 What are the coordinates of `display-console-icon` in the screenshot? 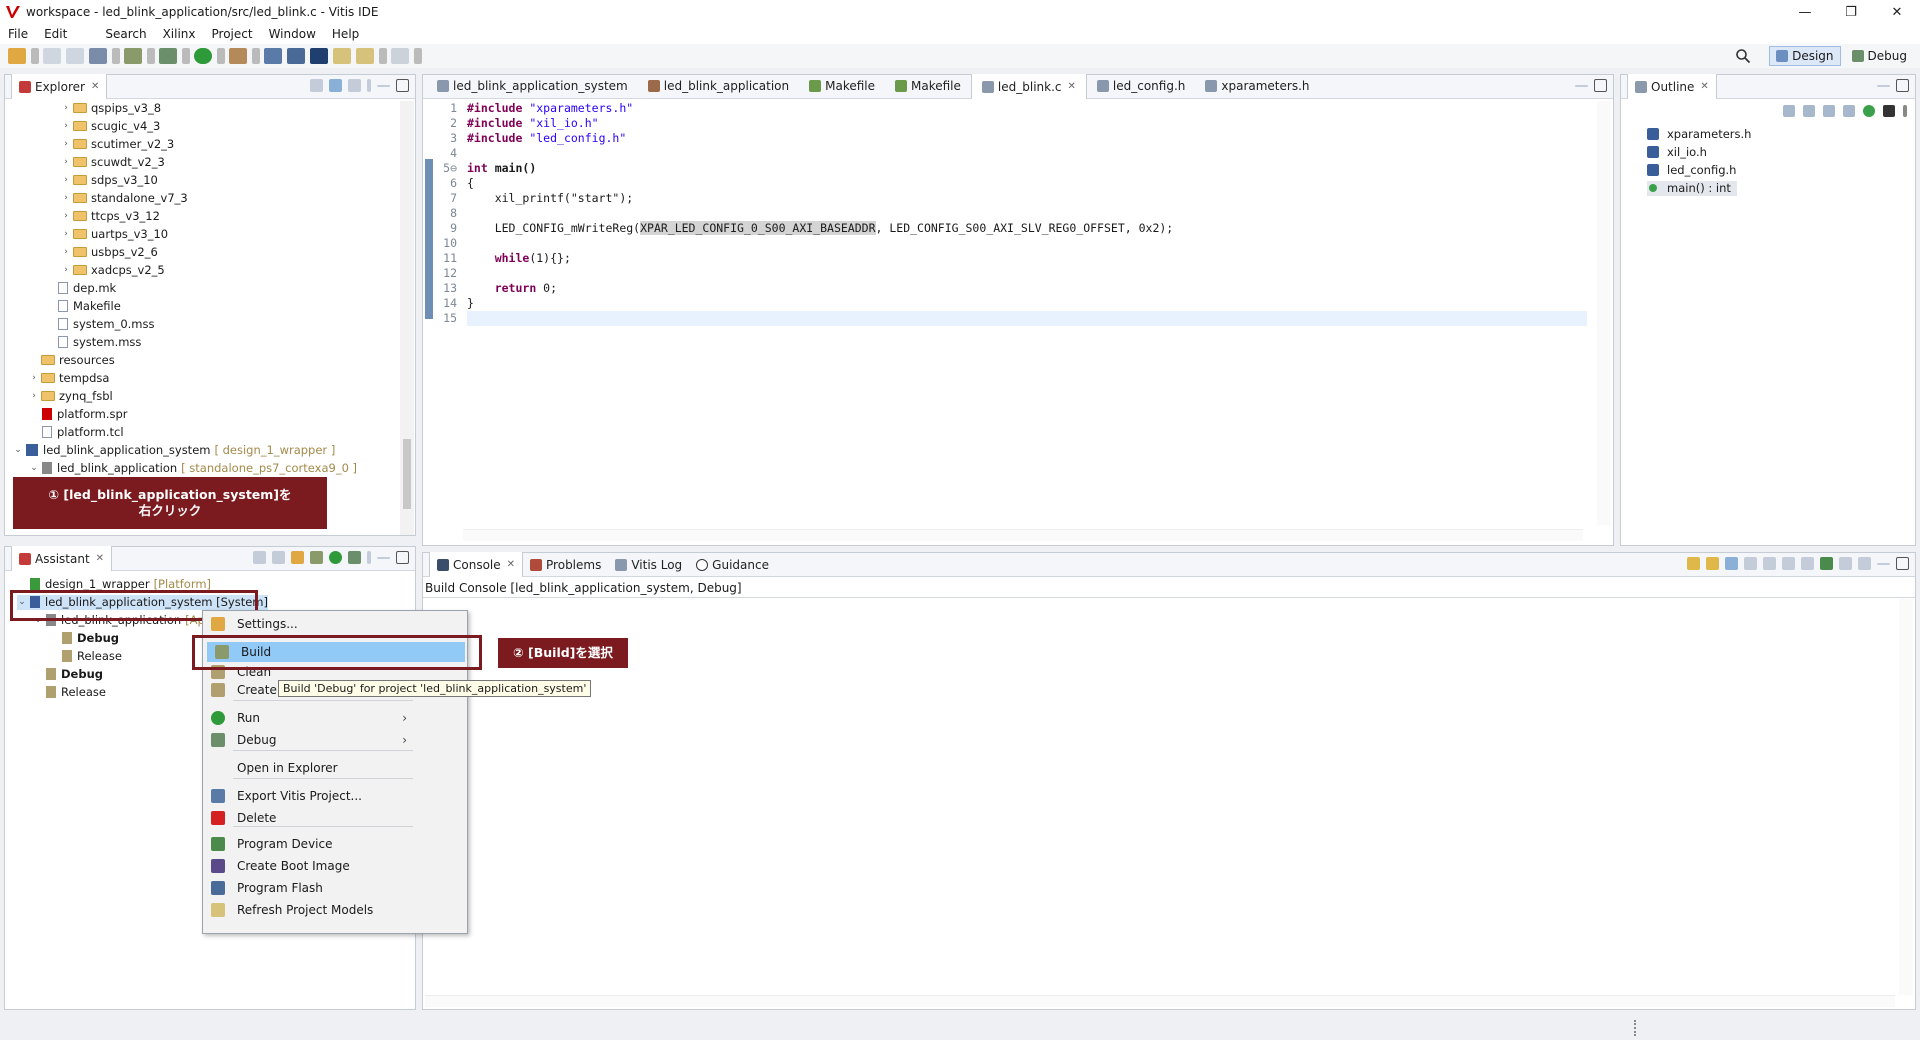 It's located at (1845, 563).